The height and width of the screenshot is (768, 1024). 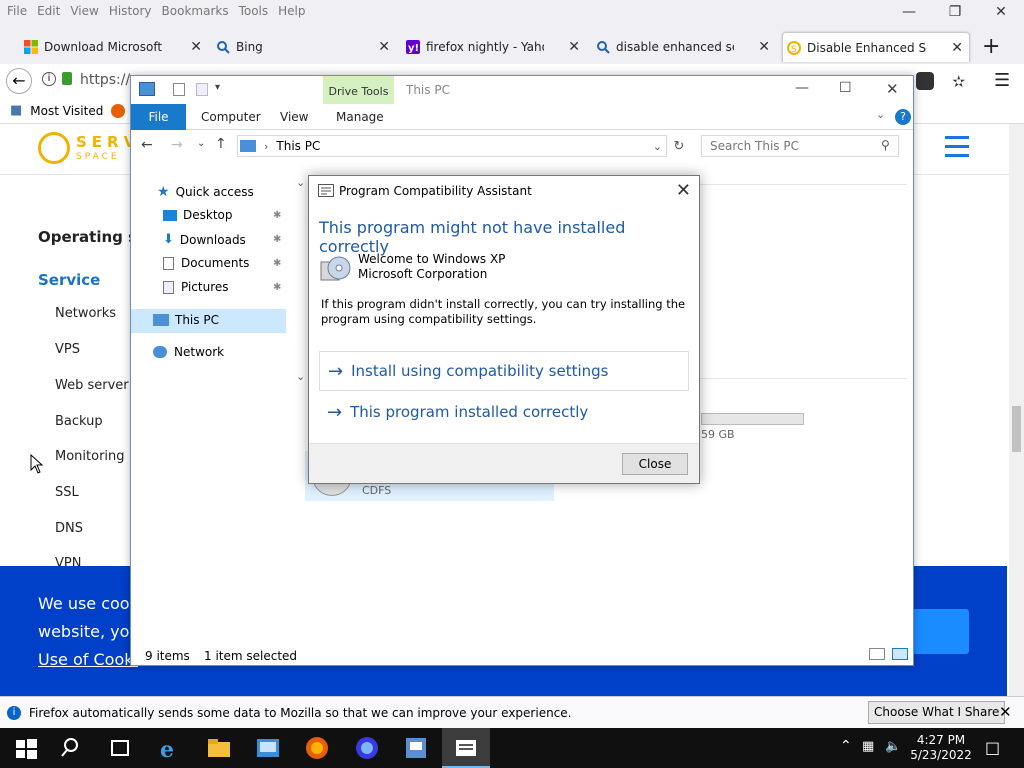 I want to click on nav-documents: Documents, so click(x=206, y=263).